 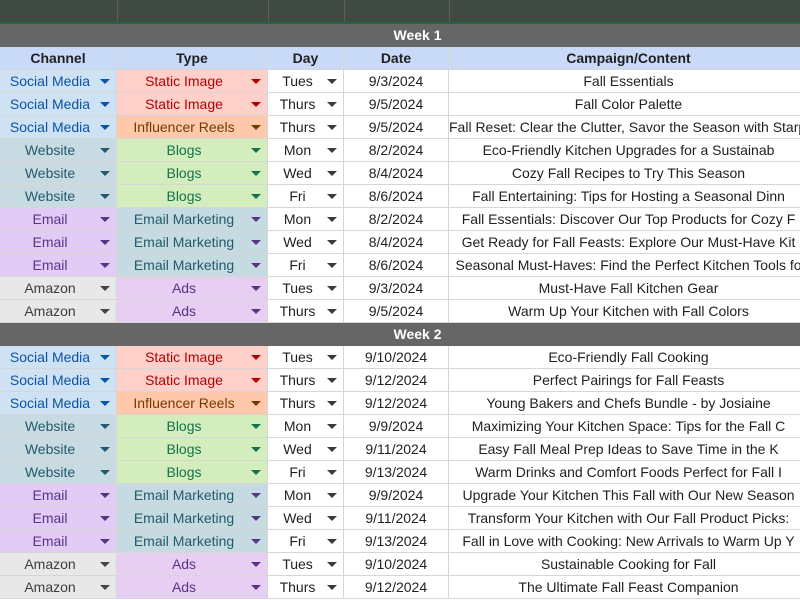 What do you see at coordinates (624, 357) in the screenshot?
I see `campaign-cell: Eco-Friendly Fall Cooking` at bounding box center [624, 357].